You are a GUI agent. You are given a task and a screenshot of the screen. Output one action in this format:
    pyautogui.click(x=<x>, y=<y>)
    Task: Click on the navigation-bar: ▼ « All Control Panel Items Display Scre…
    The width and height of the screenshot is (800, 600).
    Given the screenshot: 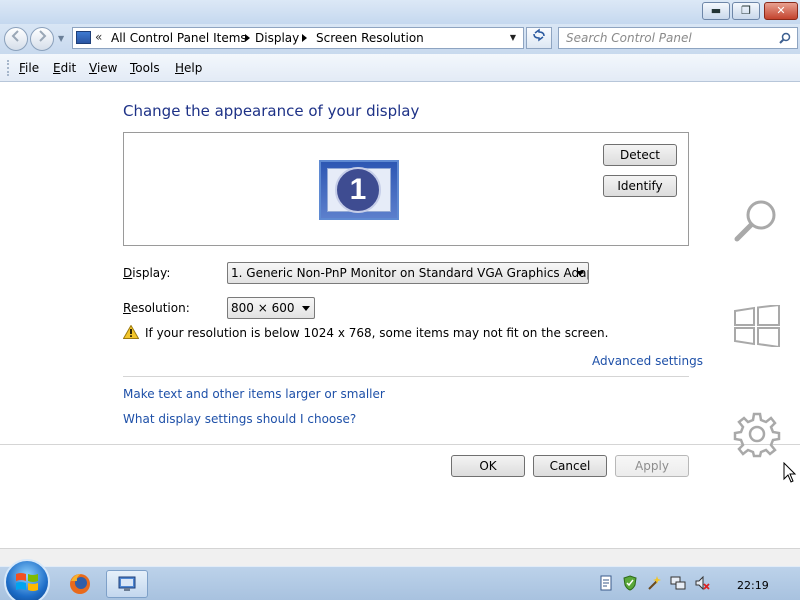 What is the action you would take?
    pyautogui.click(x=400, y=39)
    